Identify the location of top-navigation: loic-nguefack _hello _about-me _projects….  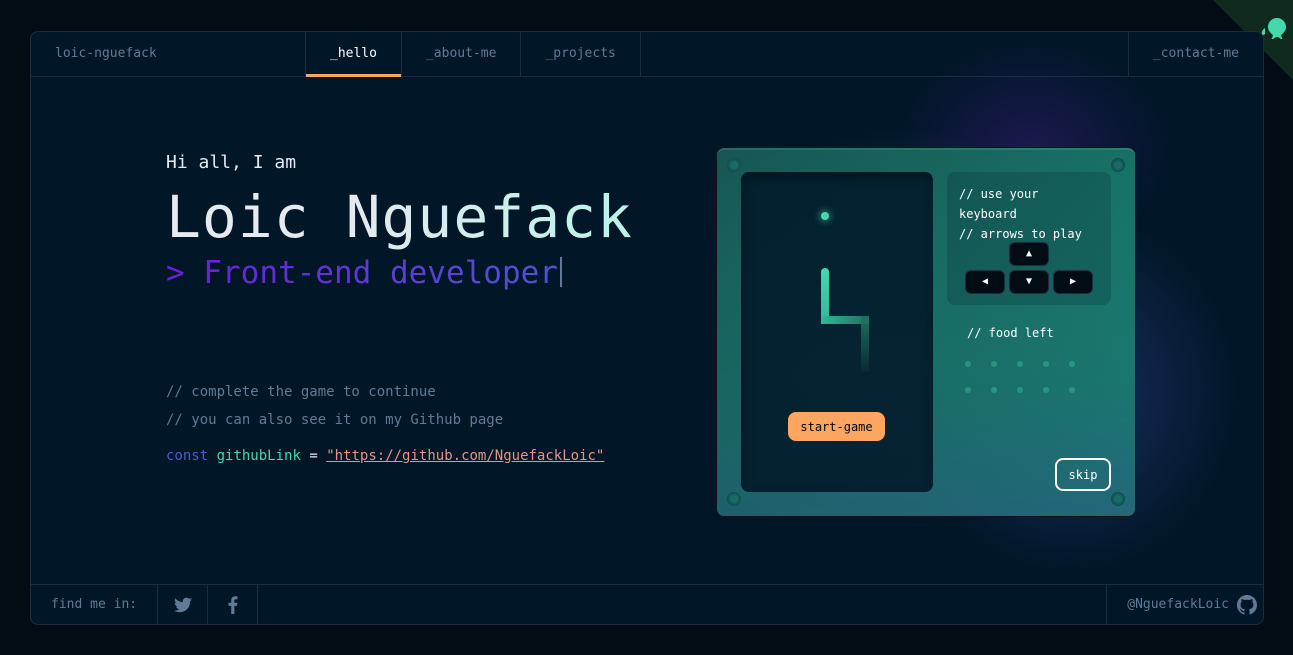
(647, 54).